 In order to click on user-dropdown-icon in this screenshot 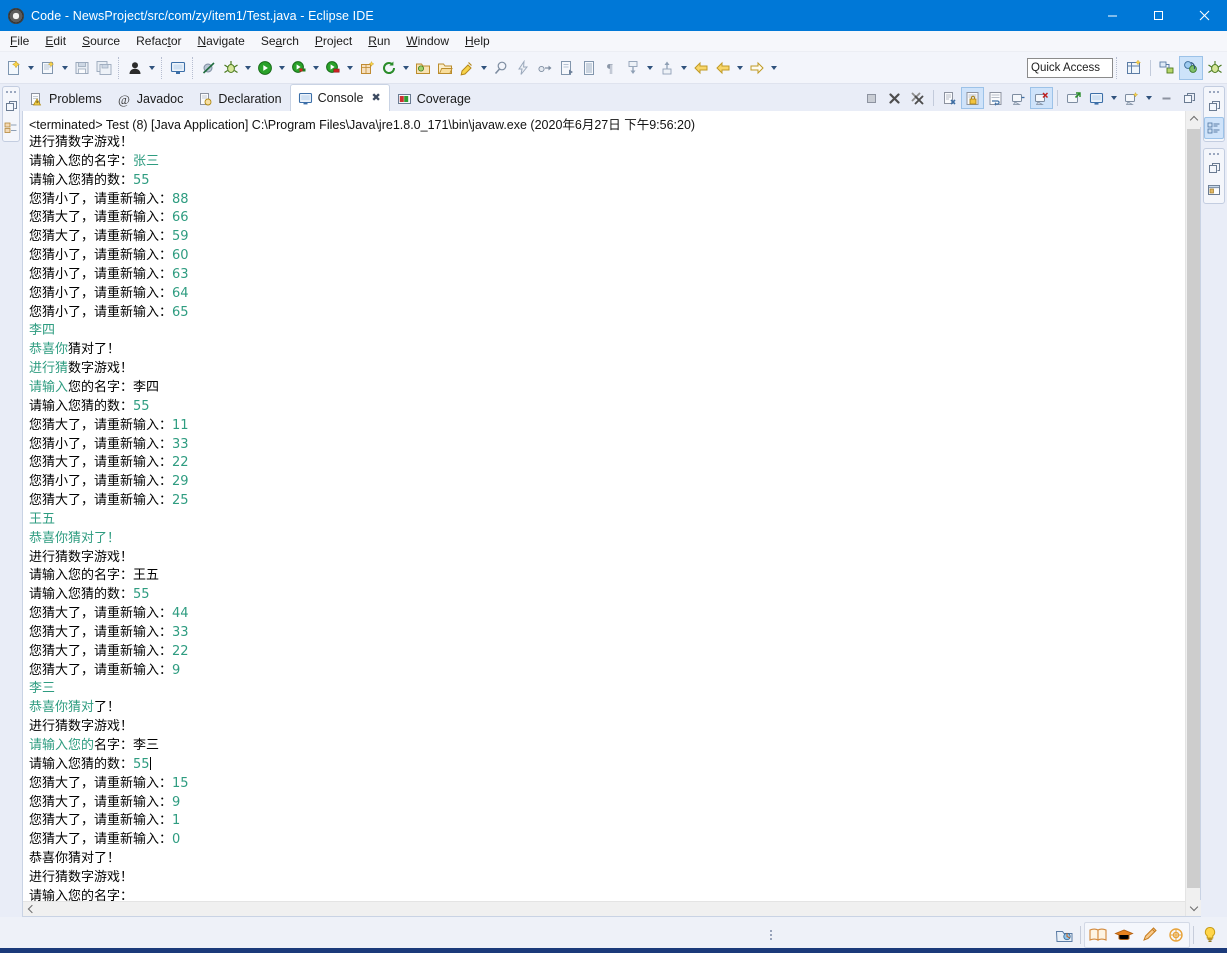, I will do `click(152, 68)`.